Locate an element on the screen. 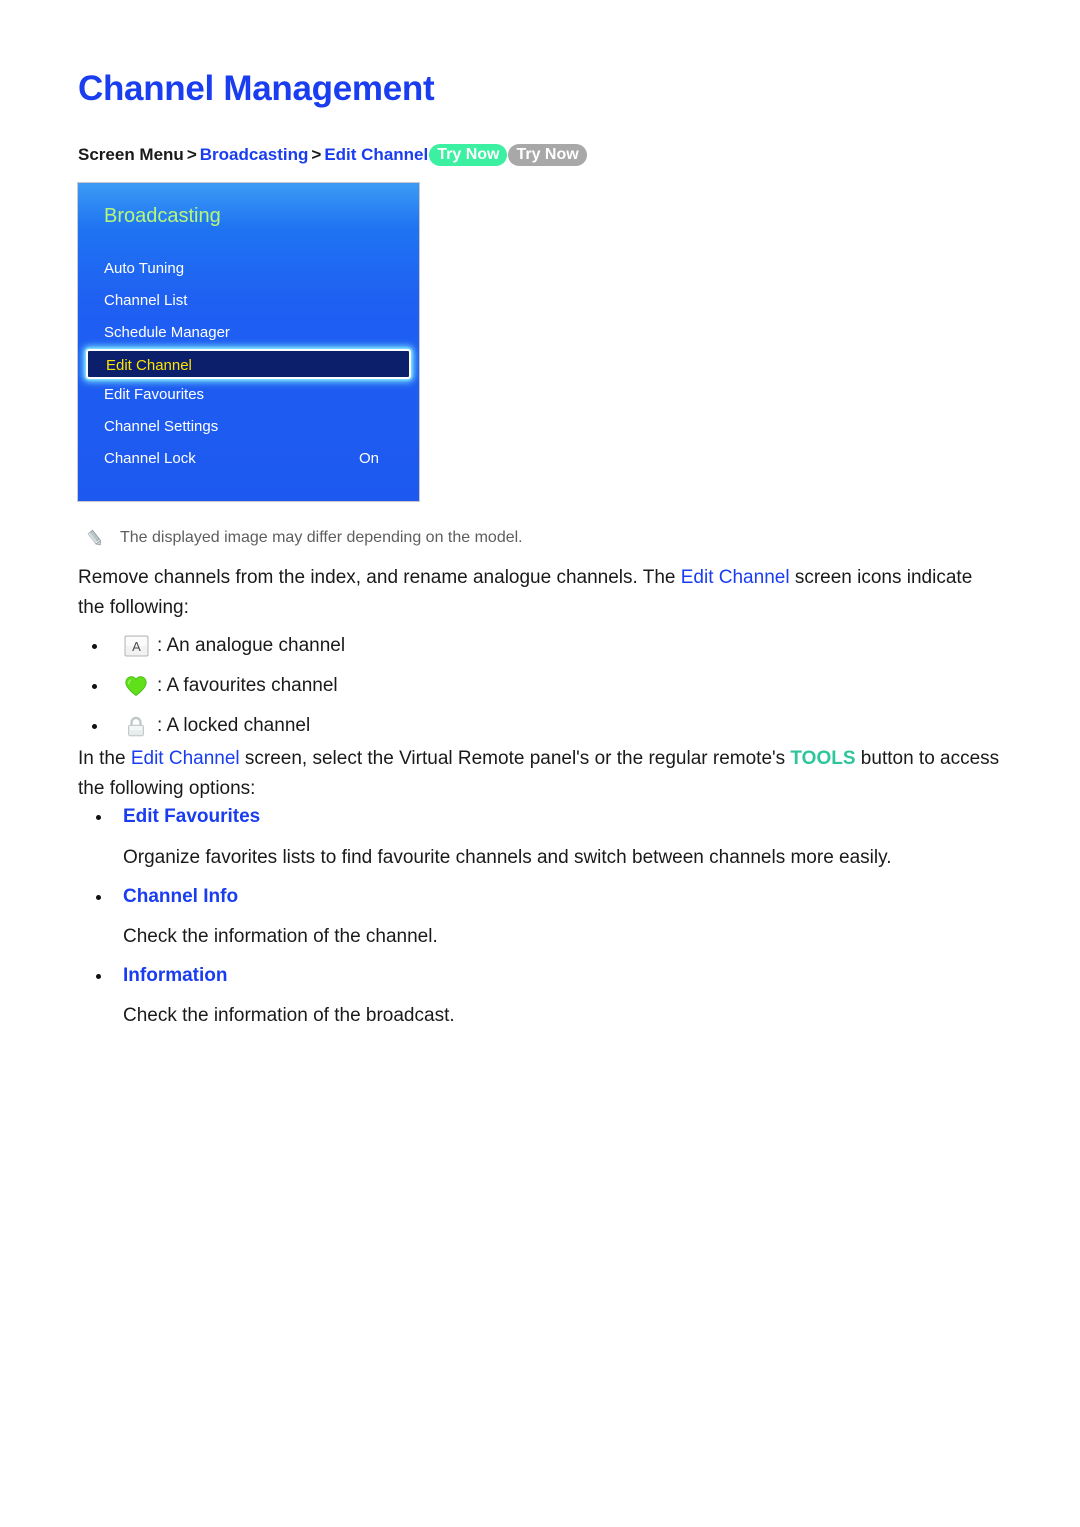 The height and width of the screenshot is (1527, 1080). option-title: Information is located at coordinates (175, 975).